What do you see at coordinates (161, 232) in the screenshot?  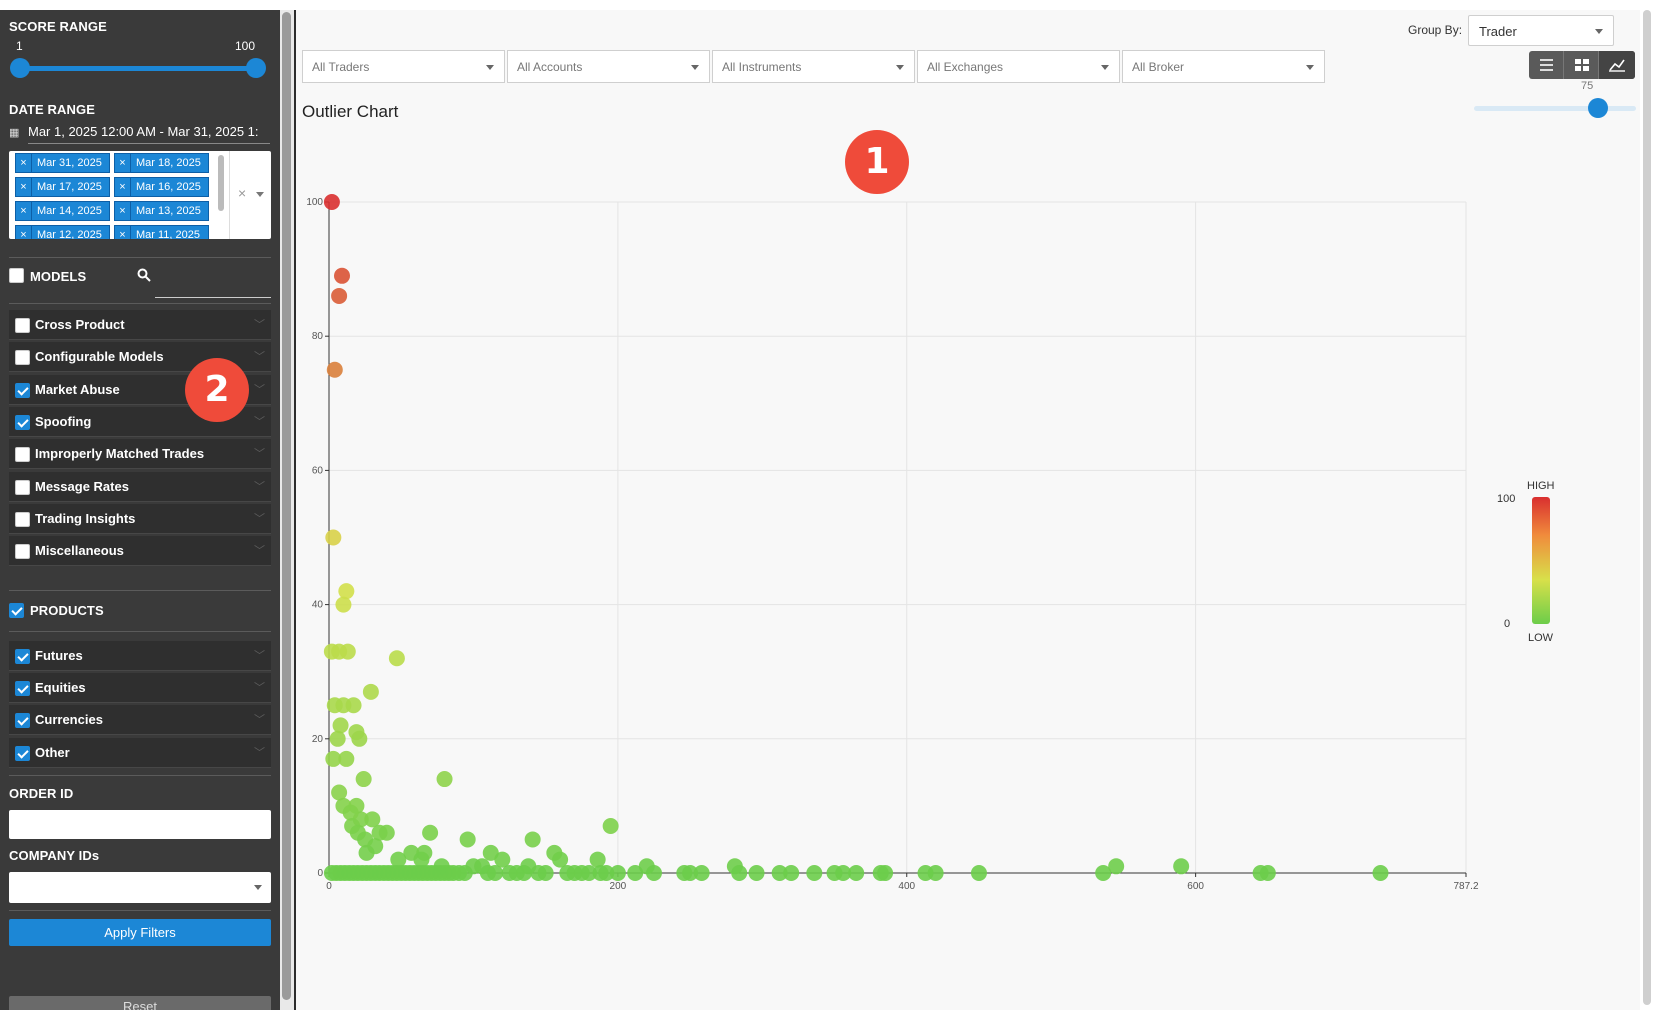 I see `date-tag: × Mar 11, 2025` at bounding box center [161, 232].